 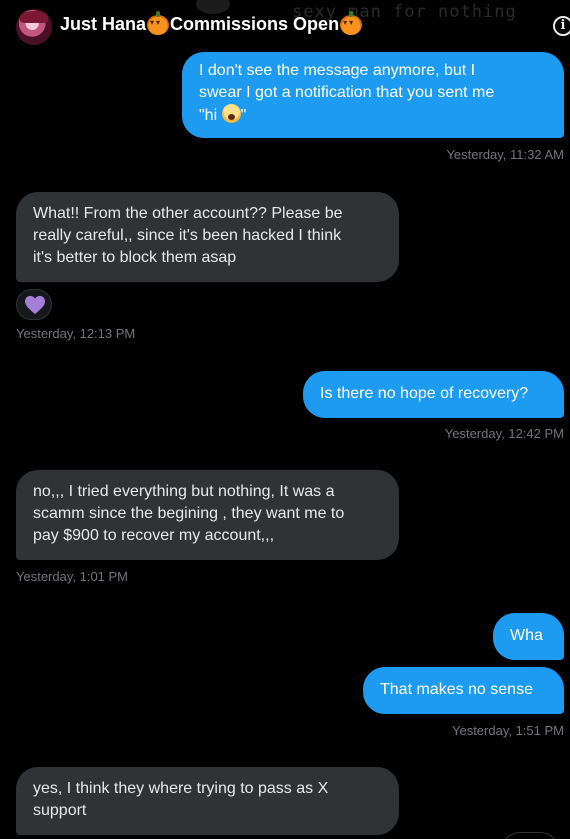 I want to click on info-icon: i, so click(x=561, y=26).